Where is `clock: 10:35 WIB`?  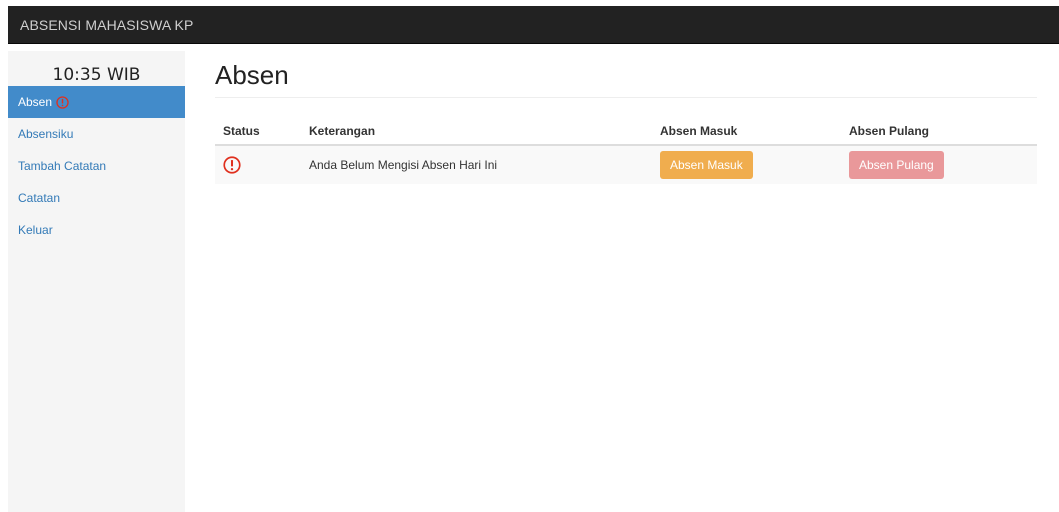
clock: 10:35 WIB is located at coordinates (96, 75).